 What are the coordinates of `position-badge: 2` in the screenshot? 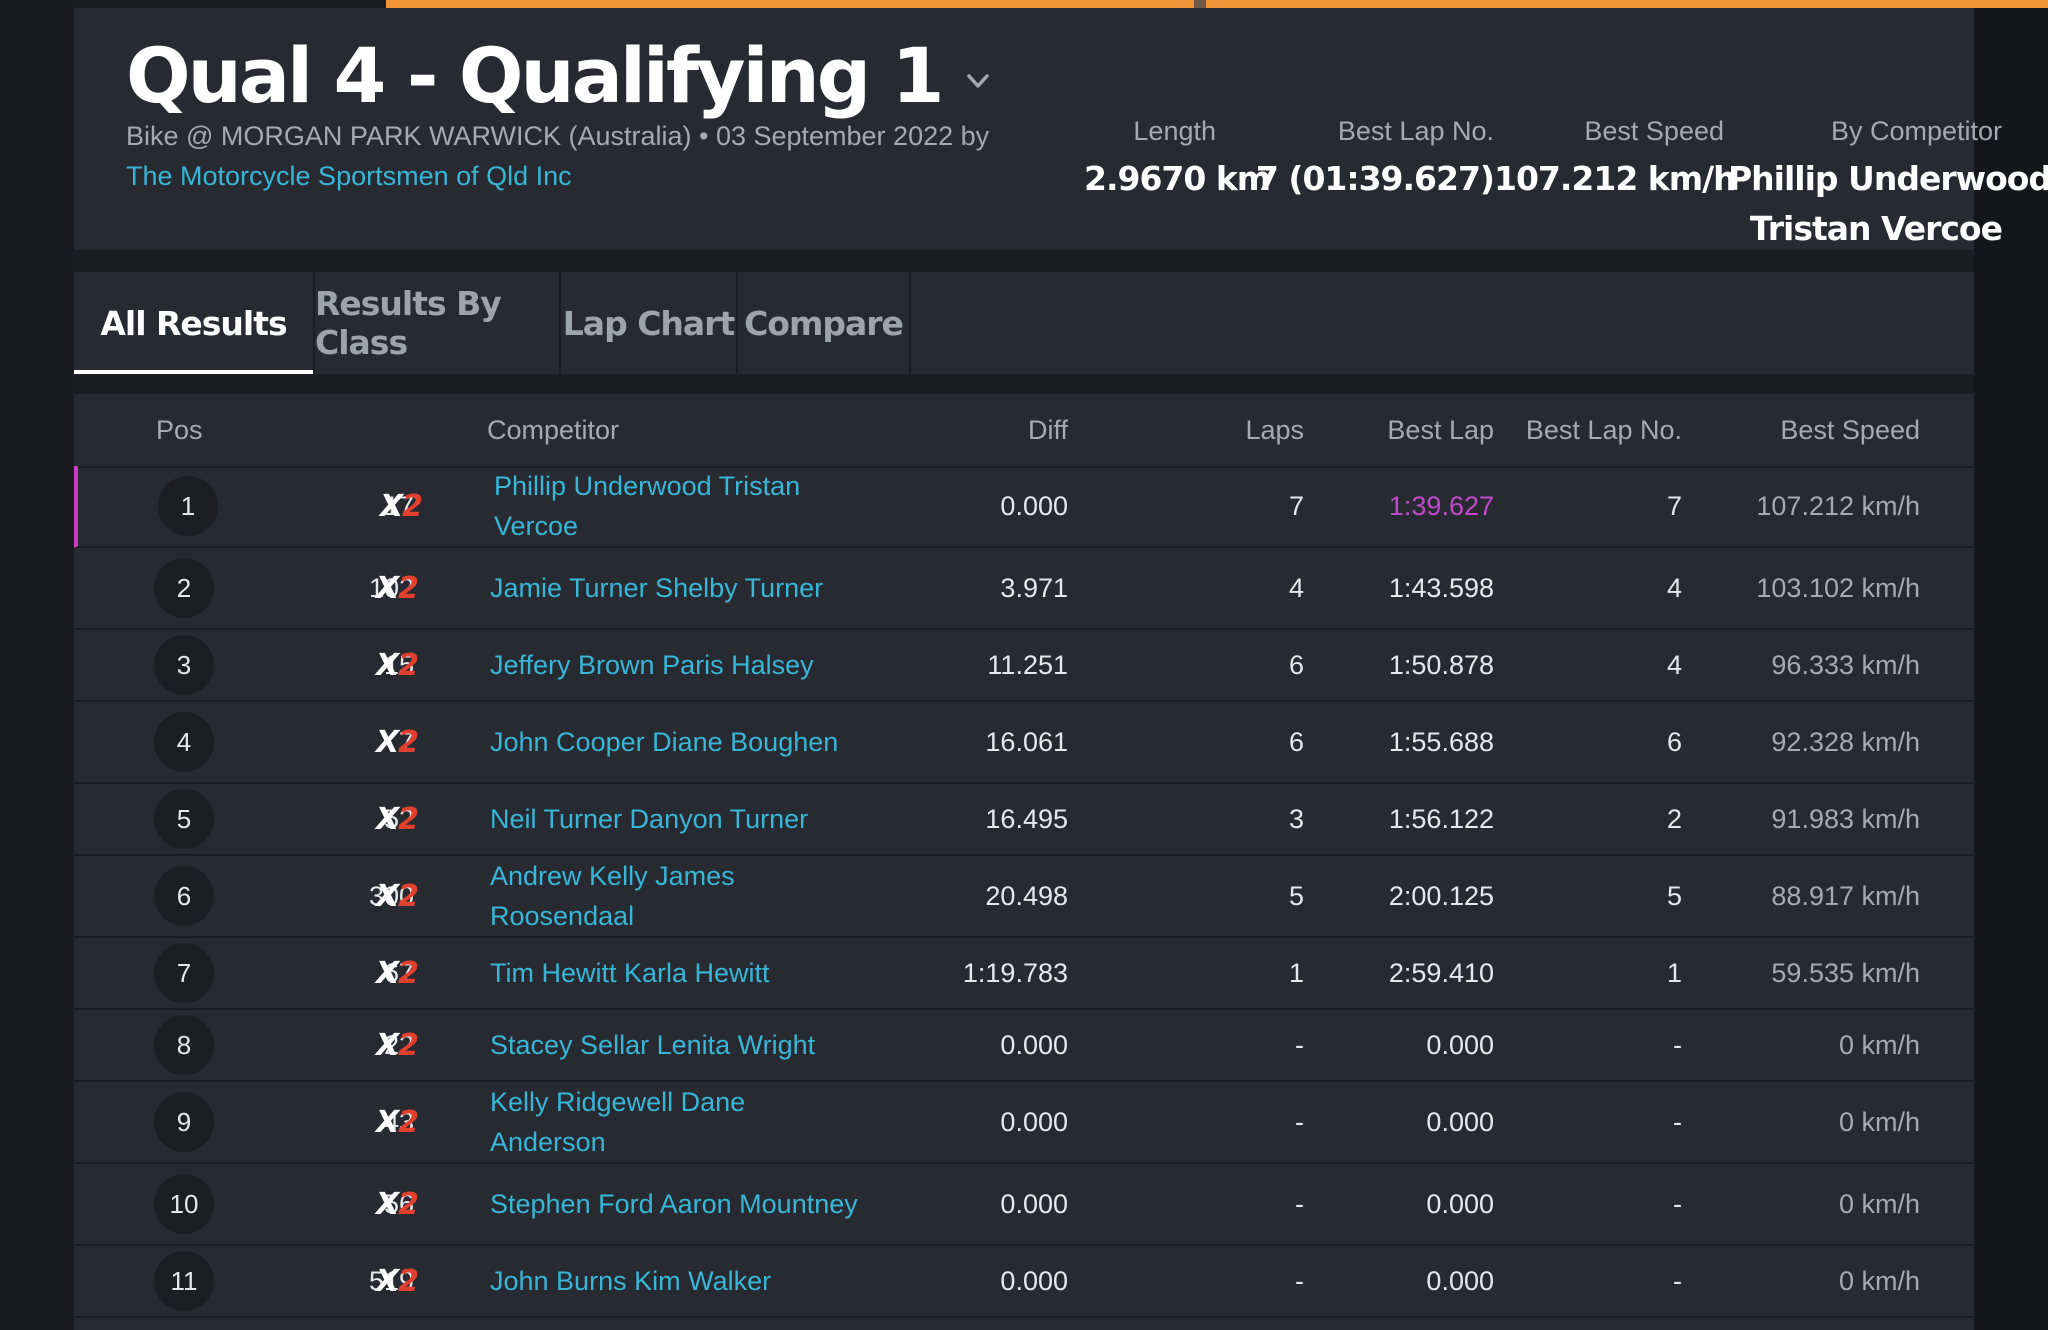 It's located at (184, 588).